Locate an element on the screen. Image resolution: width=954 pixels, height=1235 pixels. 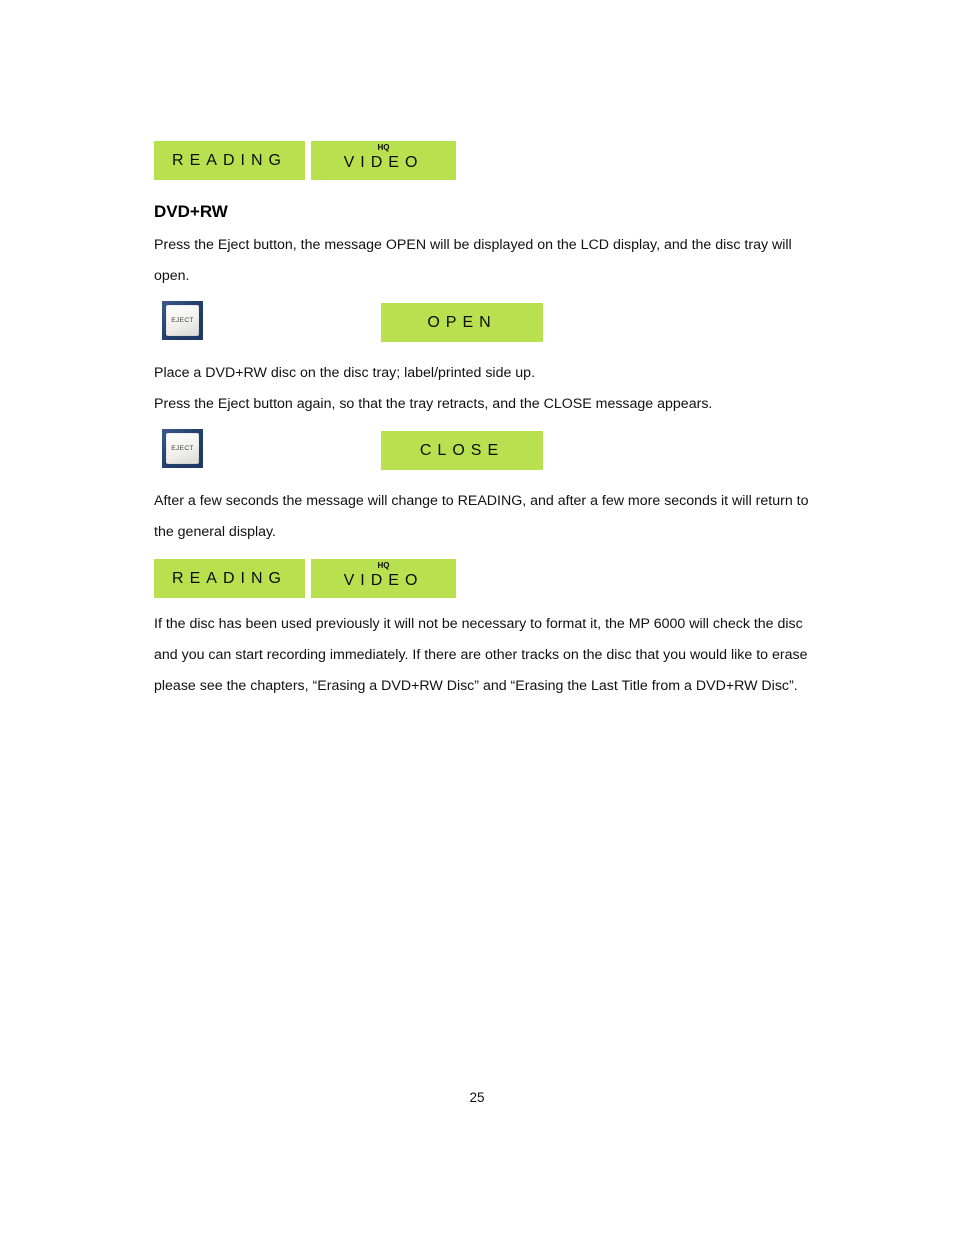
eject-button-illustration-1: EJECT is located at coordinates (182, 320).